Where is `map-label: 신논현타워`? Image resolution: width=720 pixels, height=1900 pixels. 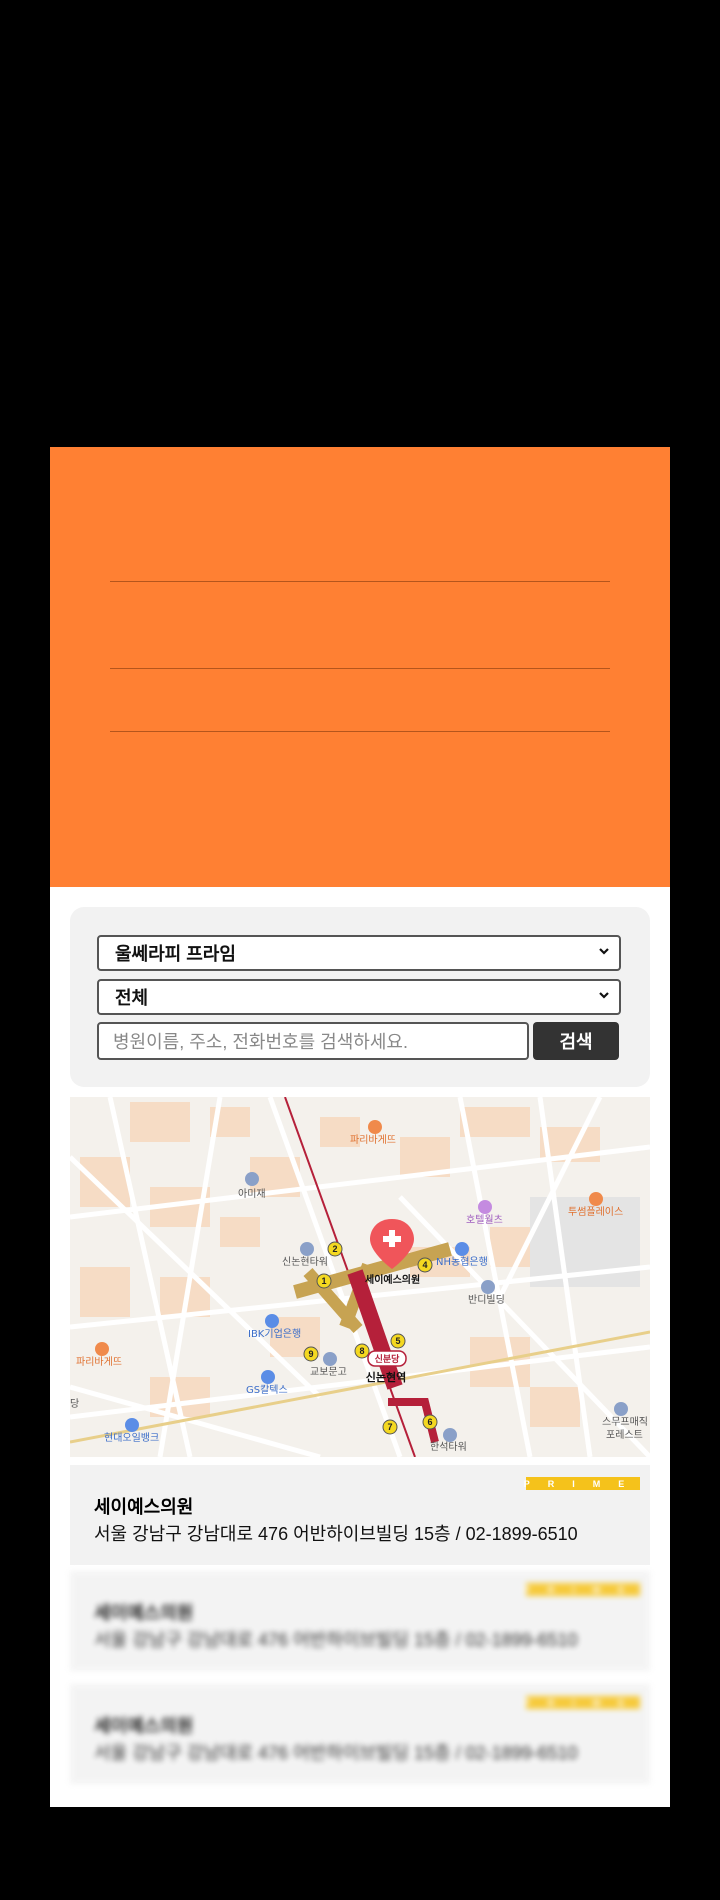
map-label: 신논현타워 is located at coordinates (305, 1261).